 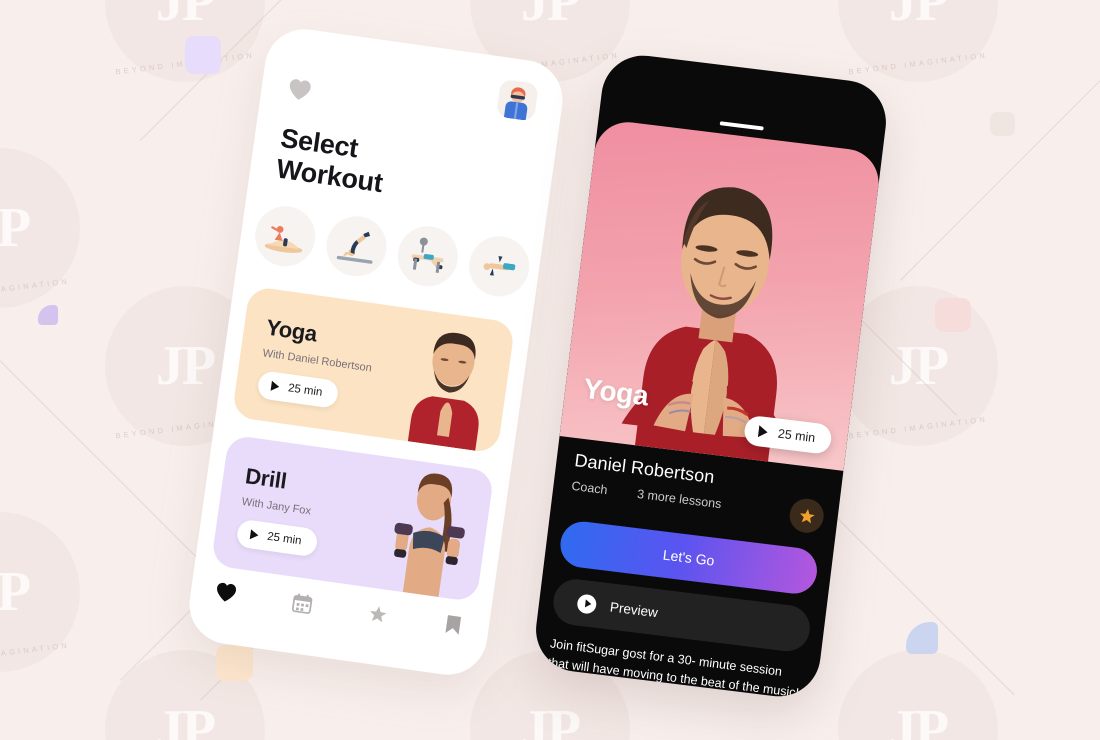 I want to click on workout-subtitle: With Jany Fox, so click(x=276, y=506).